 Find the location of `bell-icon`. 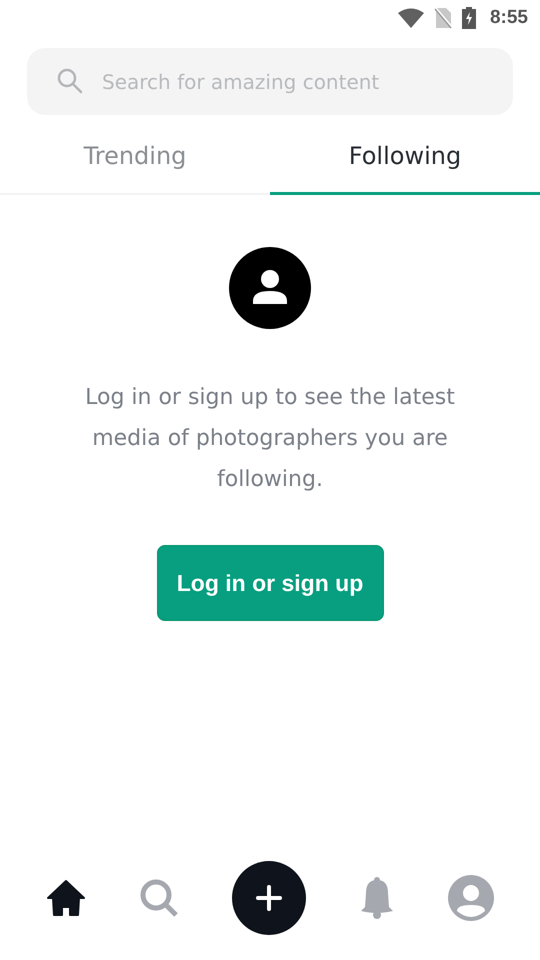

bell-icon is located at coordinates (376, 898).